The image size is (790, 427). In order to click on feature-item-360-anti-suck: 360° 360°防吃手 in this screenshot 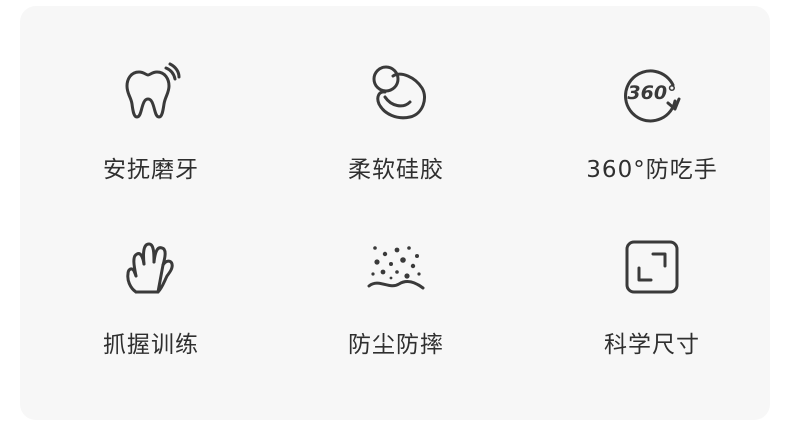, I will do `click(652, 120)`.